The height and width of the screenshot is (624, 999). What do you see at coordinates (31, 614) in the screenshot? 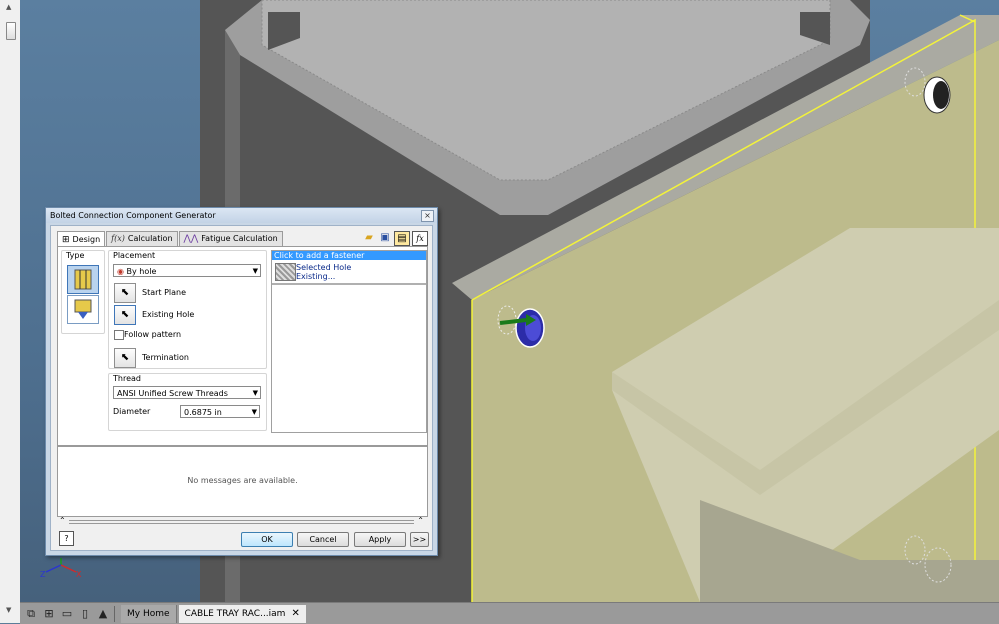
I see `cascade-windows-icon: ⧉` at bounding box center [31, 614].